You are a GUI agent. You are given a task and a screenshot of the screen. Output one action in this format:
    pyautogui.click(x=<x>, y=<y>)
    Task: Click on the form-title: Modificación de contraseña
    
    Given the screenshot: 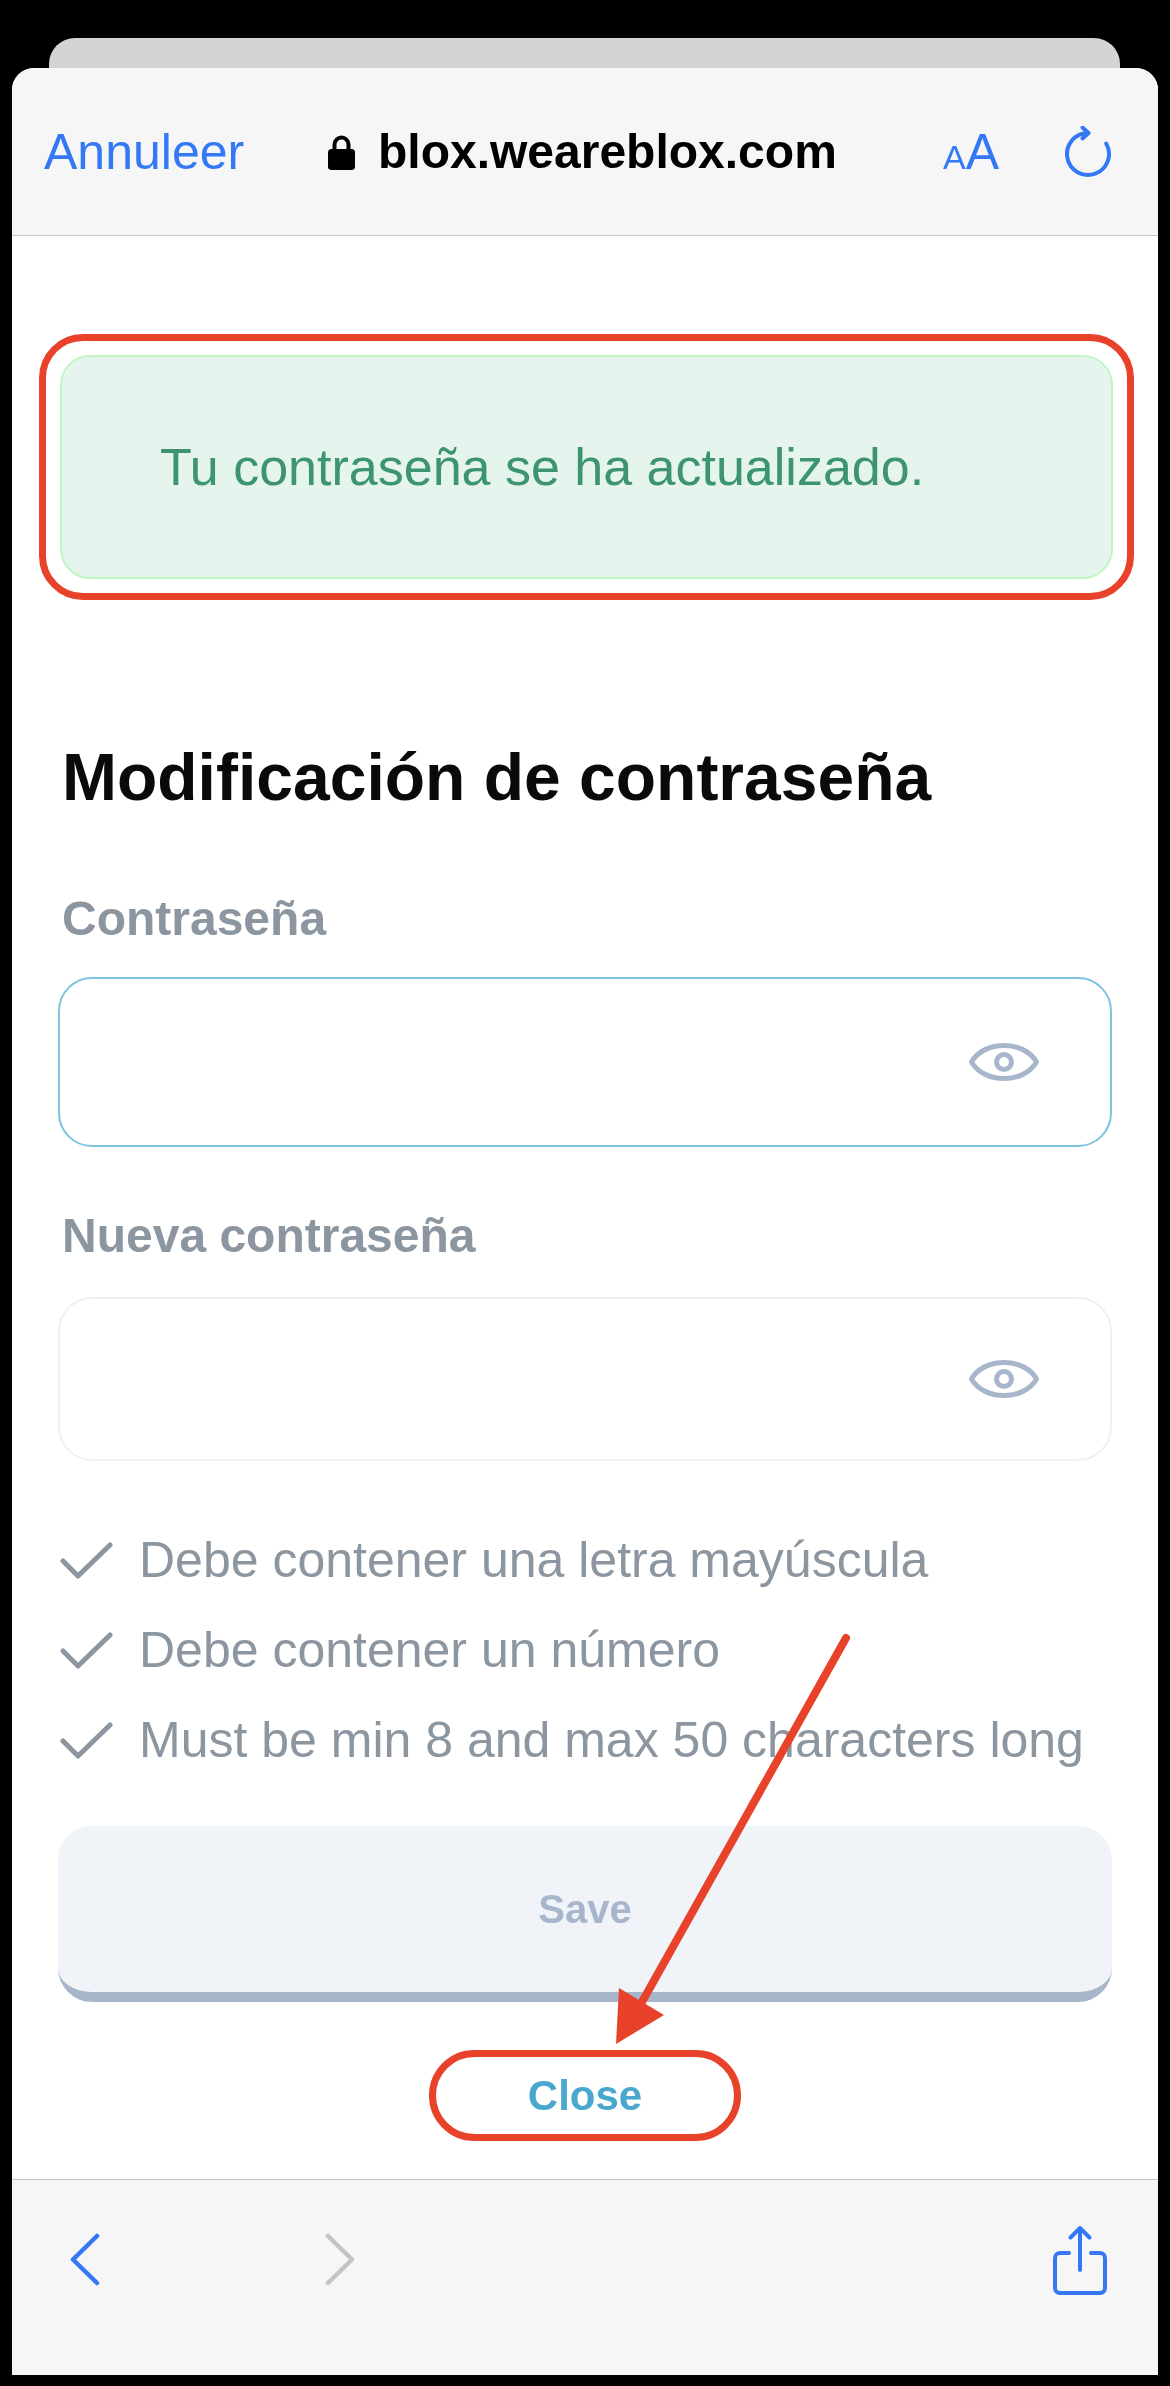 What is the action you would take?
    pyautogui.click(x=497, y=777)
    